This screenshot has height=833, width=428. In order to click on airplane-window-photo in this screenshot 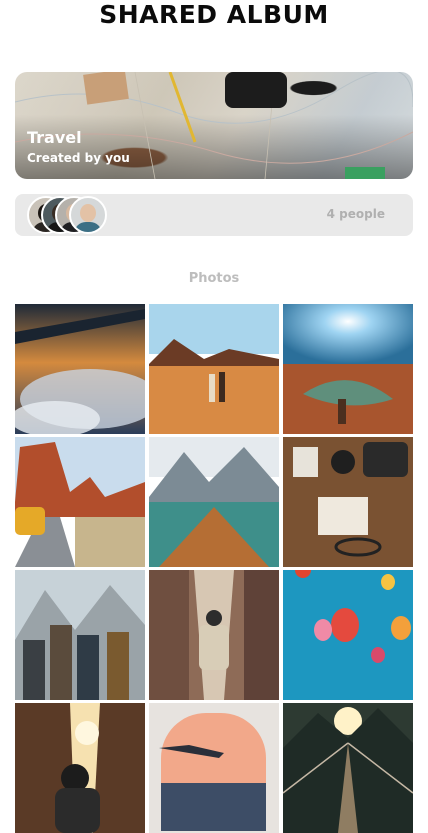, I will do `click(214, 768)`.